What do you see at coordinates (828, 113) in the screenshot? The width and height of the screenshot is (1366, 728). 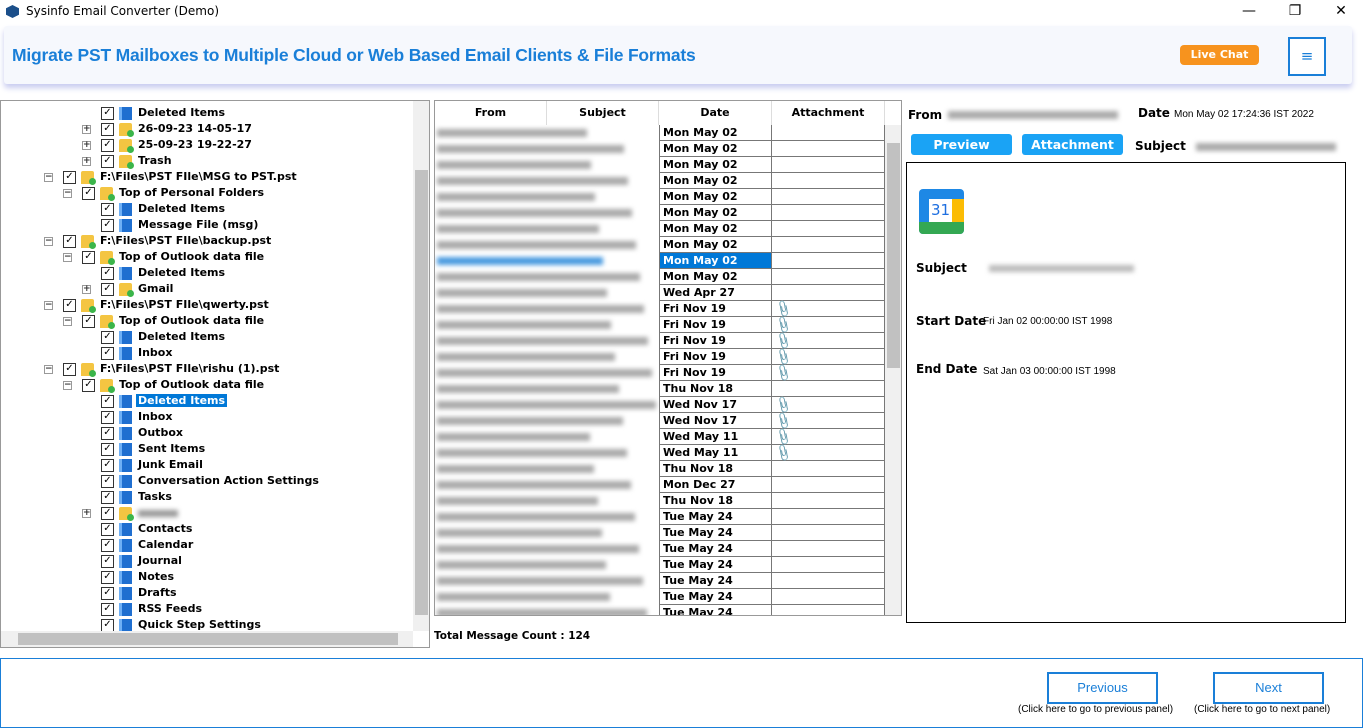 I see `column-header-attachment: Attachment` at bounding box center [828, 113].